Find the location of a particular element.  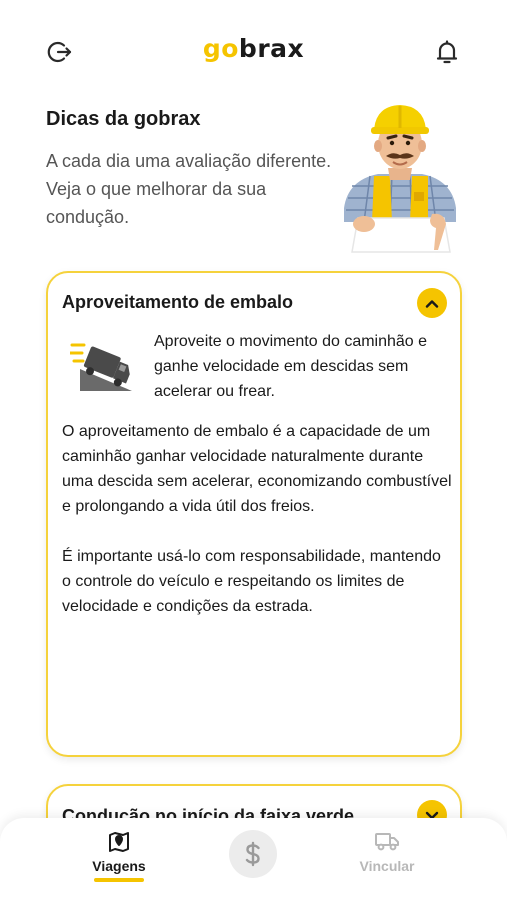

chevron-up-icon is located at coordinates (432, 303).